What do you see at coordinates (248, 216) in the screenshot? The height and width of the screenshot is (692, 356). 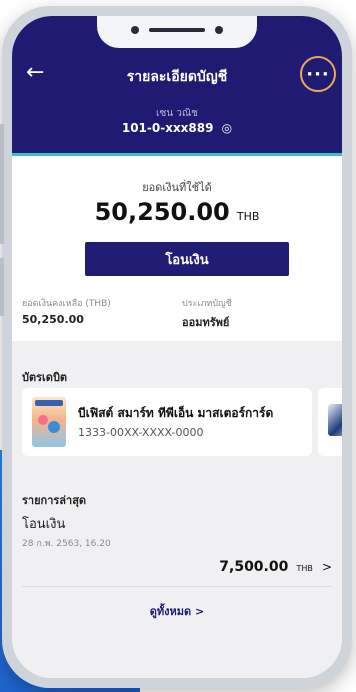 I see `available-balance-currency: THB` at bounding box center [248, 216].